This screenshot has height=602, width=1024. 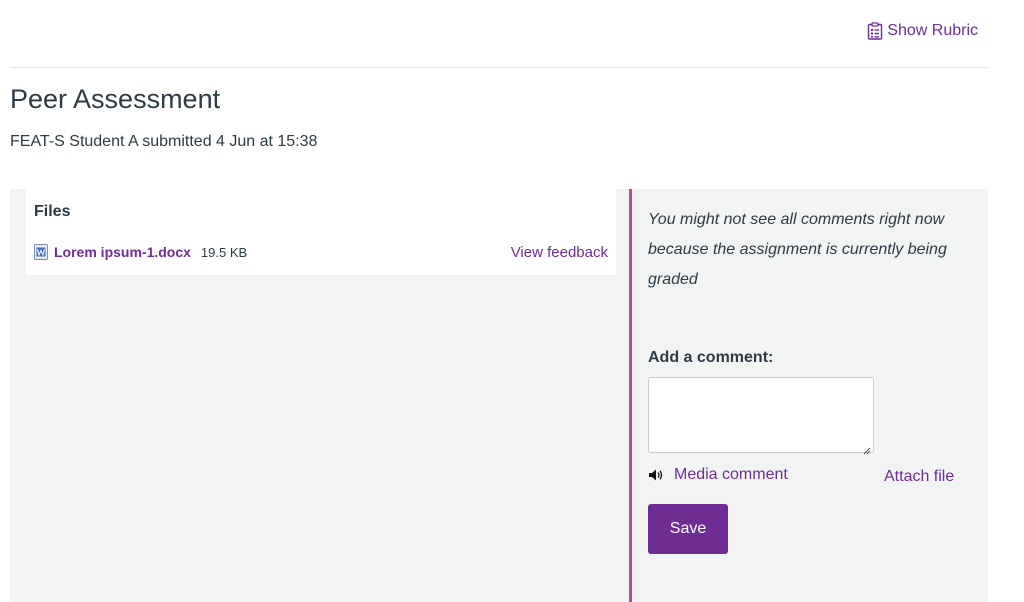 I want to click on word-document-icon, so click(x=41, y=252).